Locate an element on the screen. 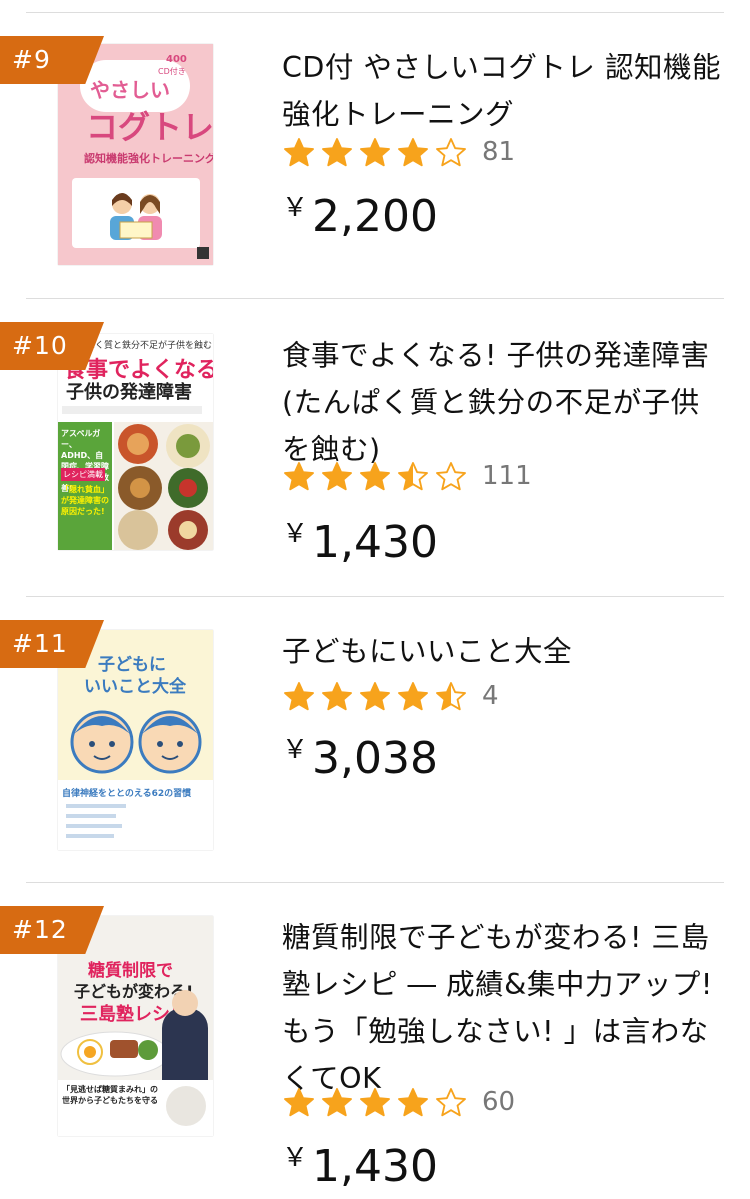 This screenshot has width=750, height=1199. review-count: 81 is located at coordinates (498, 152).